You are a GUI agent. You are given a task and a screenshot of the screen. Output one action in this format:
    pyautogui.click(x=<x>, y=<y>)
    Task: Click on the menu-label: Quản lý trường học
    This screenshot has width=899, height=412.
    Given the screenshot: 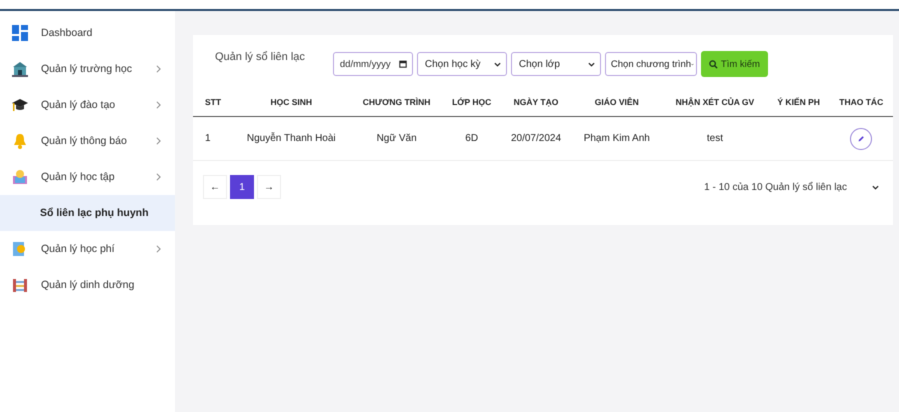 What is the action you would take?
    pyautogui.click(x=87, y=69)
    